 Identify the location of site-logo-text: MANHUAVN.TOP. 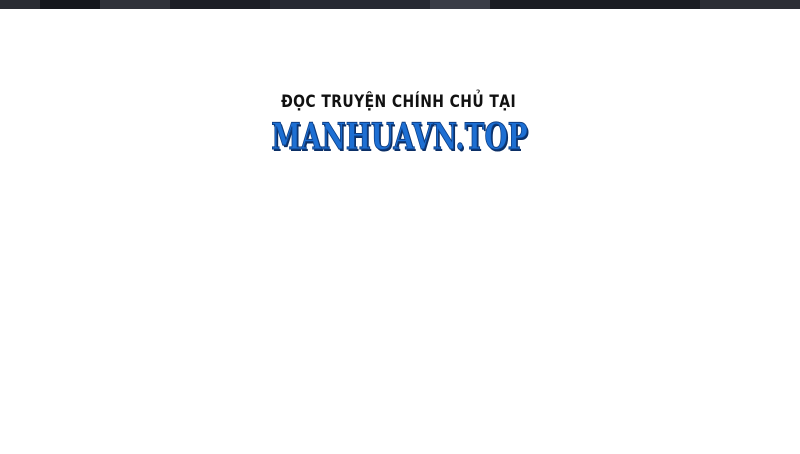
(399, 137).